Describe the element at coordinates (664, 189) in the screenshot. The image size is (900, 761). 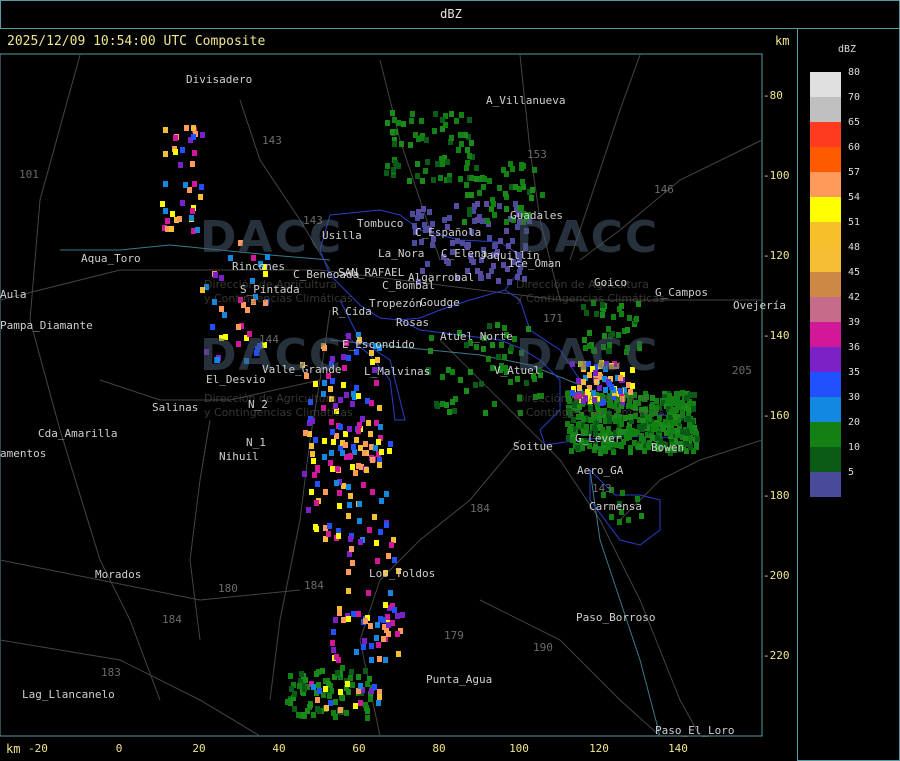
I see `route-number: 146` at that location.